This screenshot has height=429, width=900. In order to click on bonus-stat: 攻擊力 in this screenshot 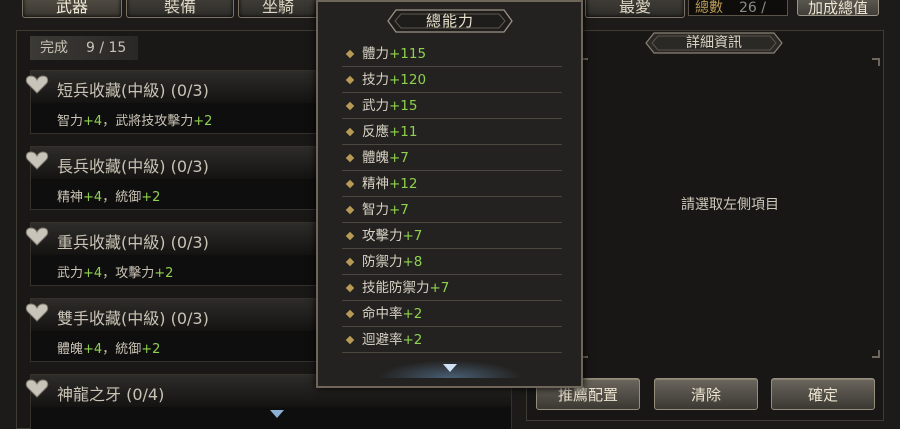, I will do `click(135, 273)`.